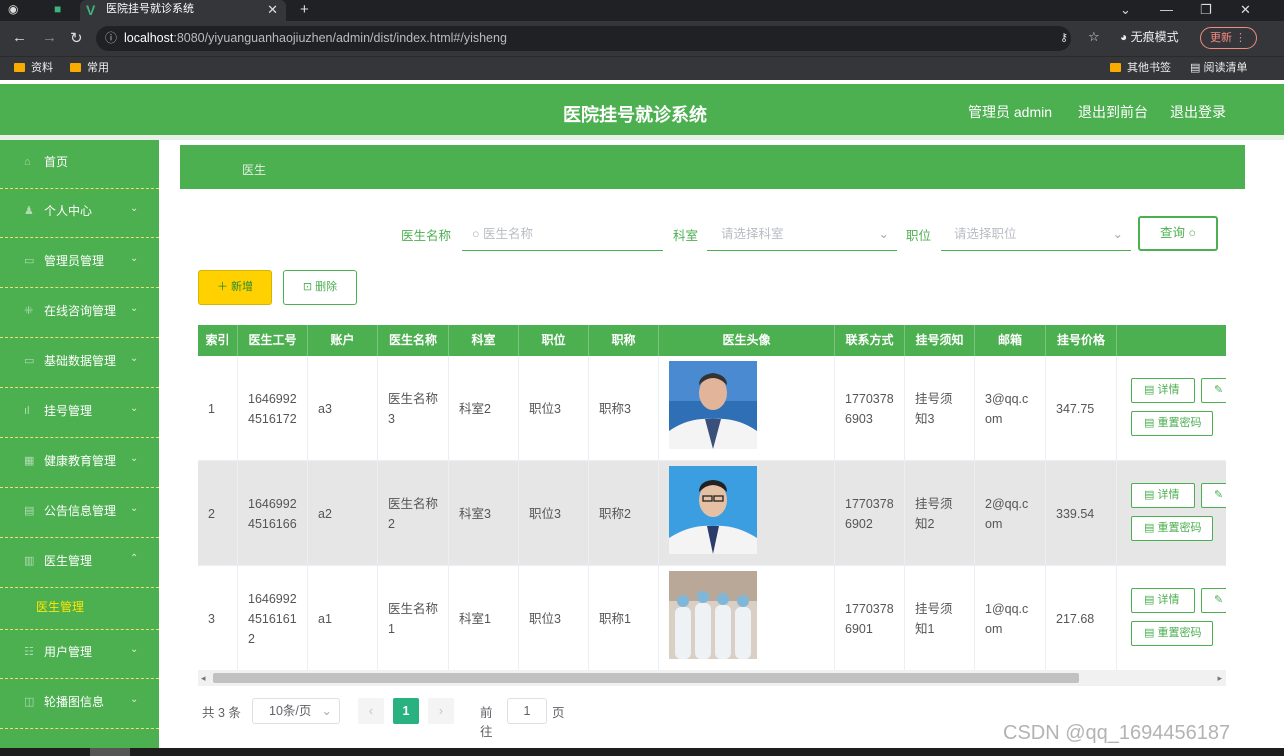 This screenshot has width=1284, height=756. What do you see at coordinates (441, 711) in the screenshot?
I see `next-page-button: ›` at bounding box center [441, 711].